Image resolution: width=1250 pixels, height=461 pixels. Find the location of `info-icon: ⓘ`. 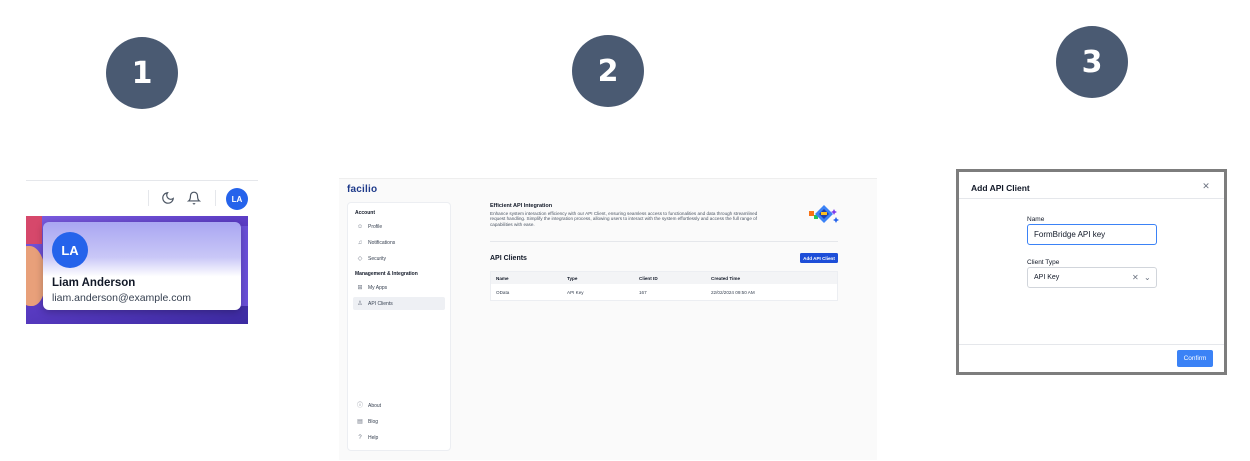

info-icon: ⓘ is located at coordinates (360, 405).